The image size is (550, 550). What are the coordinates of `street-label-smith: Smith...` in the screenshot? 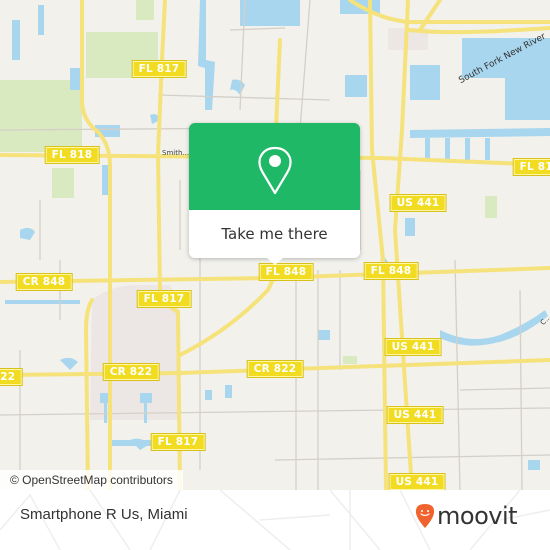 It's located at (176, 153).